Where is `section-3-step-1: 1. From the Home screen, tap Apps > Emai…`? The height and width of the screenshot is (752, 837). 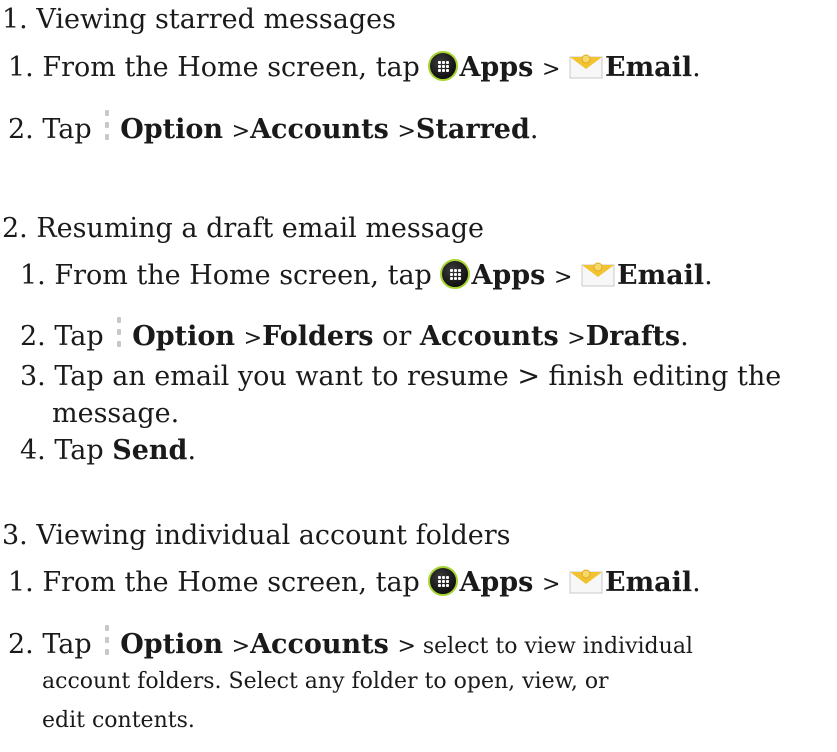 section-3-step-1: 1. From the Home screen, tap Apps > Emai… is located at coordinates (354, 582).